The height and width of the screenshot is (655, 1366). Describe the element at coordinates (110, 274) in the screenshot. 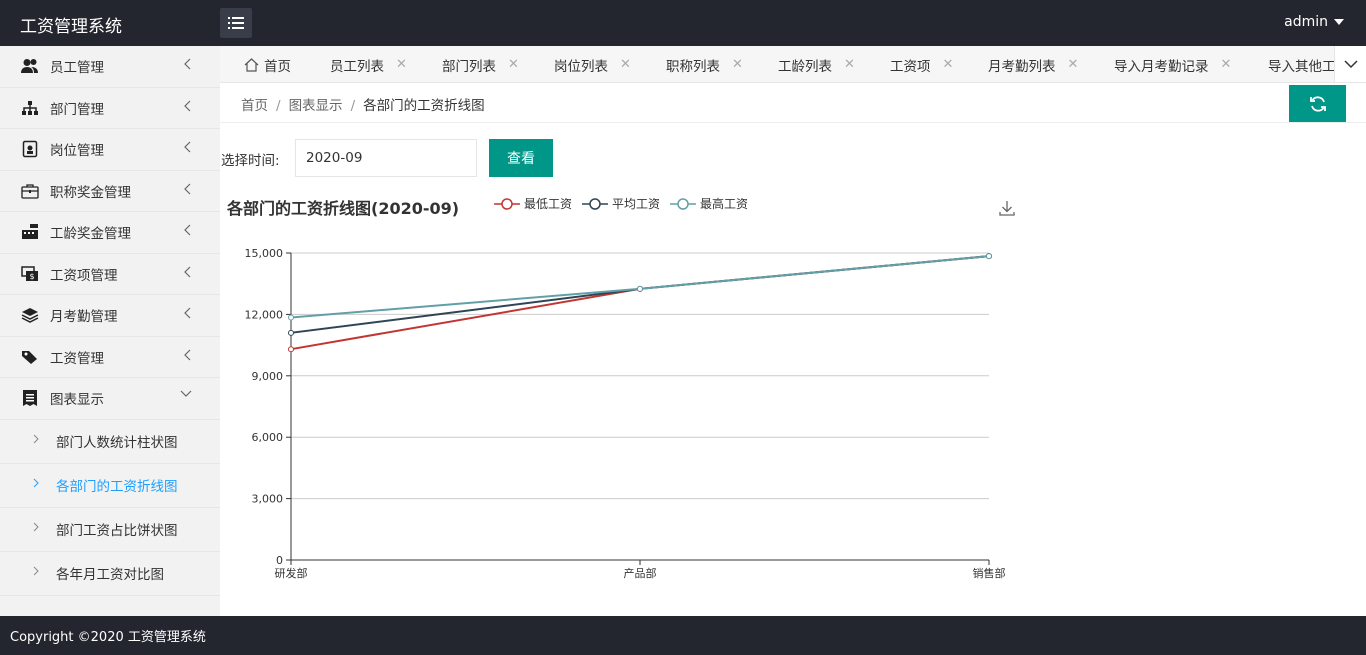

I see `sidebar-item-salary-item: $ 工资项管理` at that location.